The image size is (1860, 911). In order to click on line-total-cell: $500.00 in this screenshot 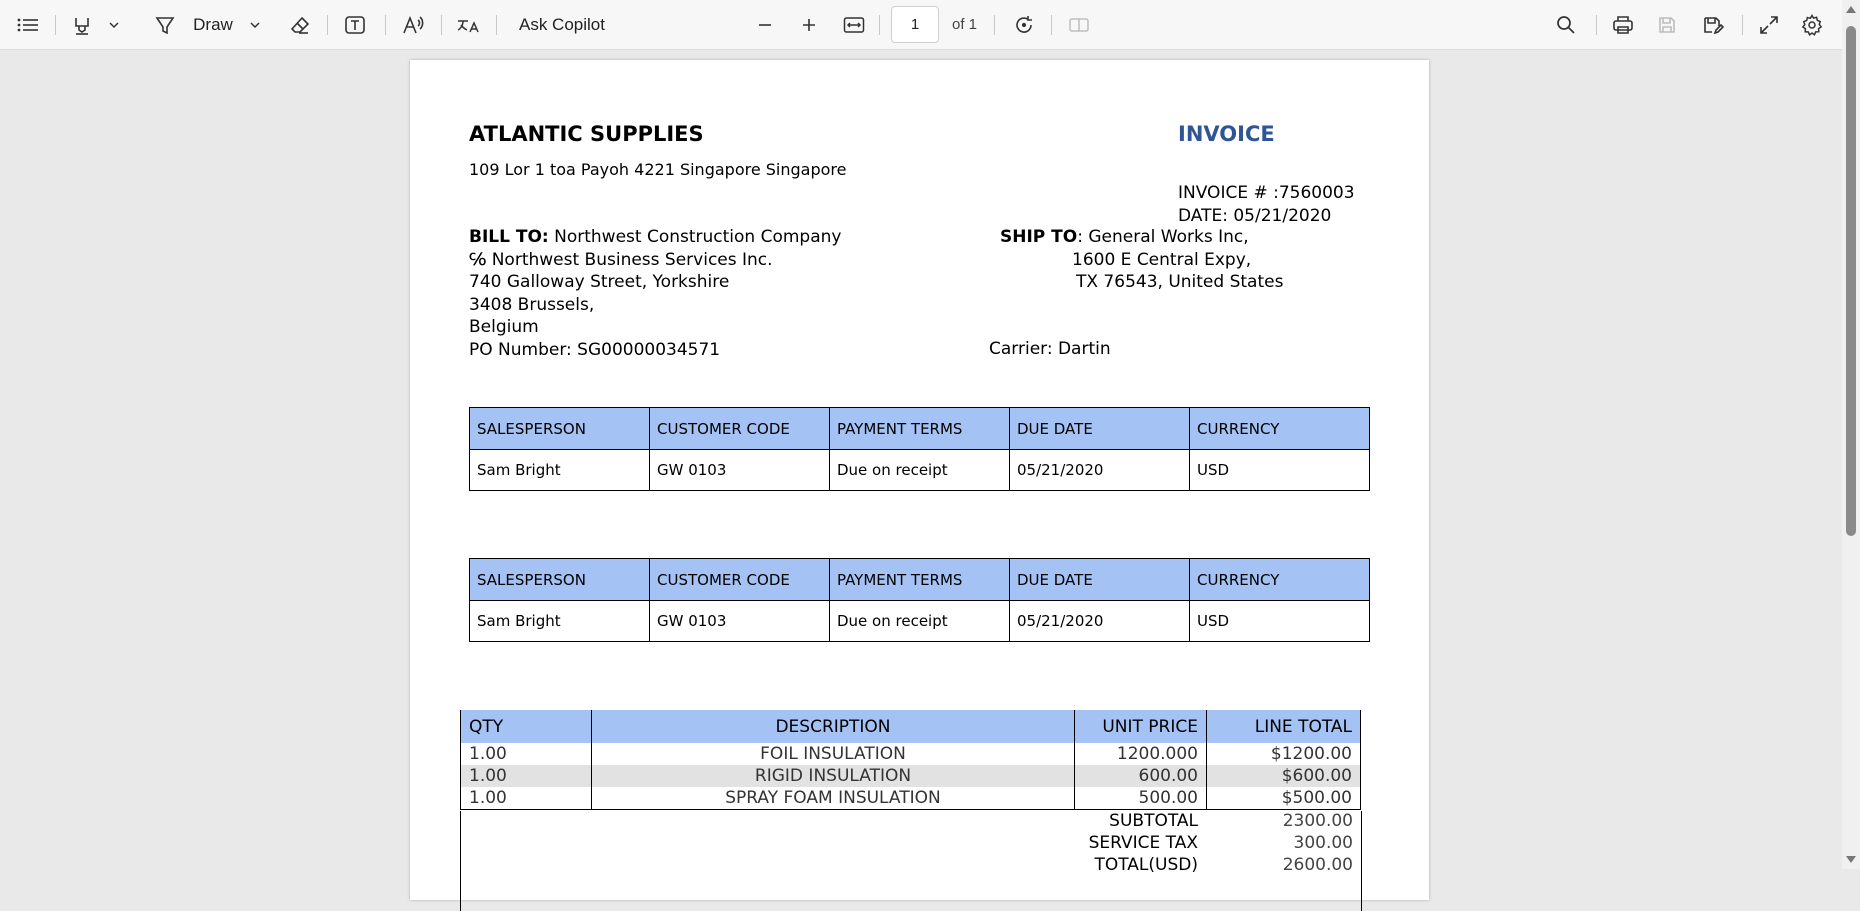, I will do `click(1283, 798)`.